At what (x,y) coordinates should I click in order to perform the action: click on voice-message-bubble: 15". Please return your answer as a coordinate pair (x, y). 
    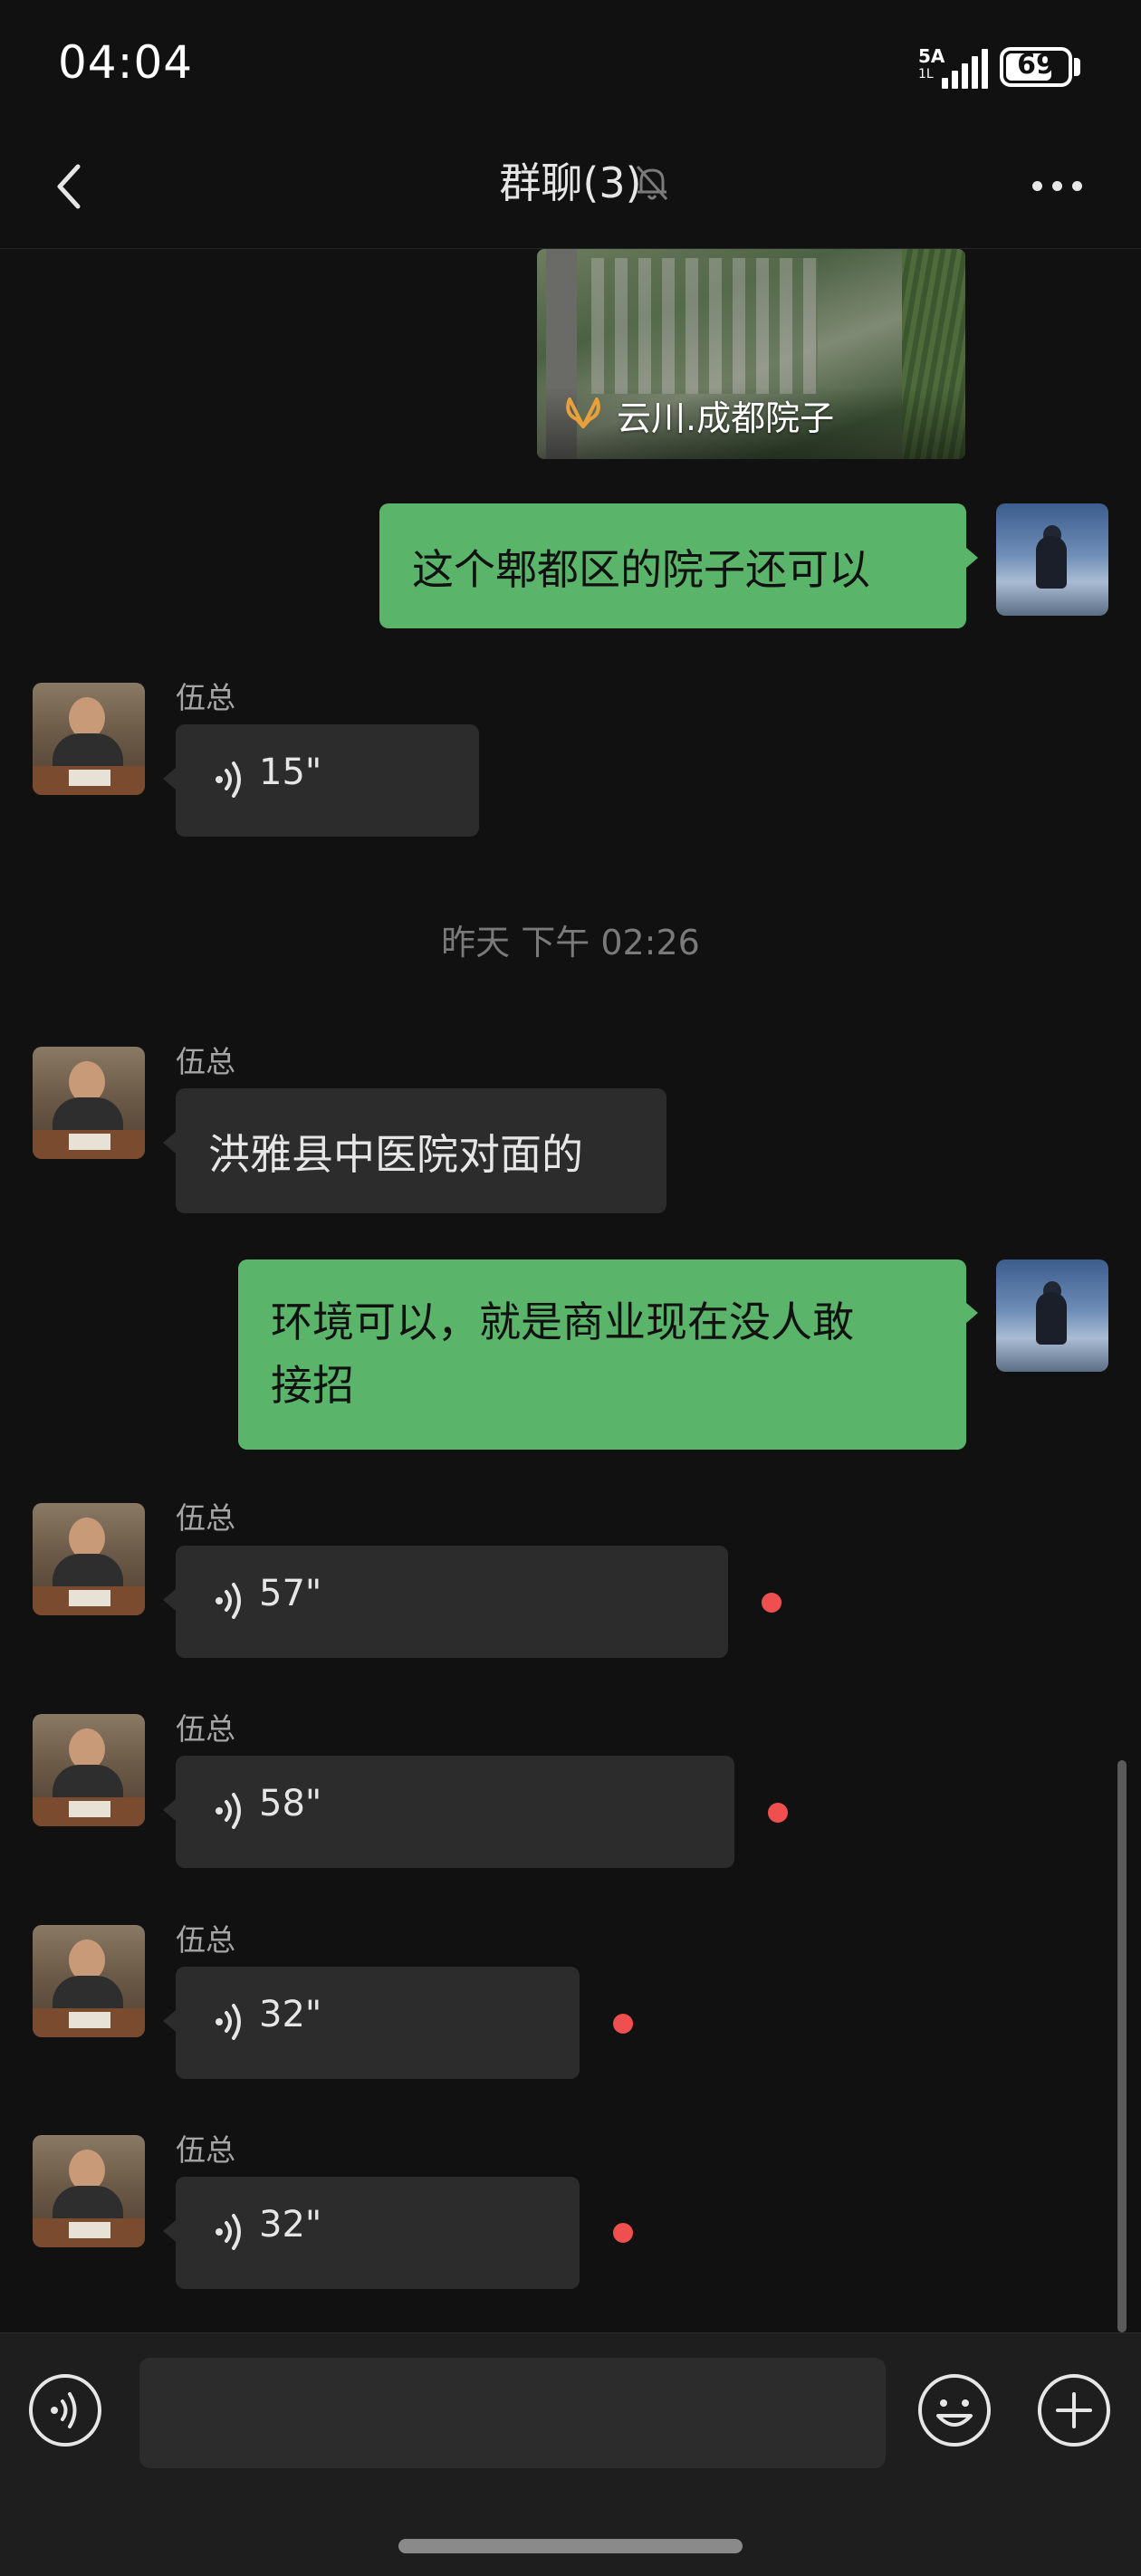
    Looking at the image, I should click on (327, 780).